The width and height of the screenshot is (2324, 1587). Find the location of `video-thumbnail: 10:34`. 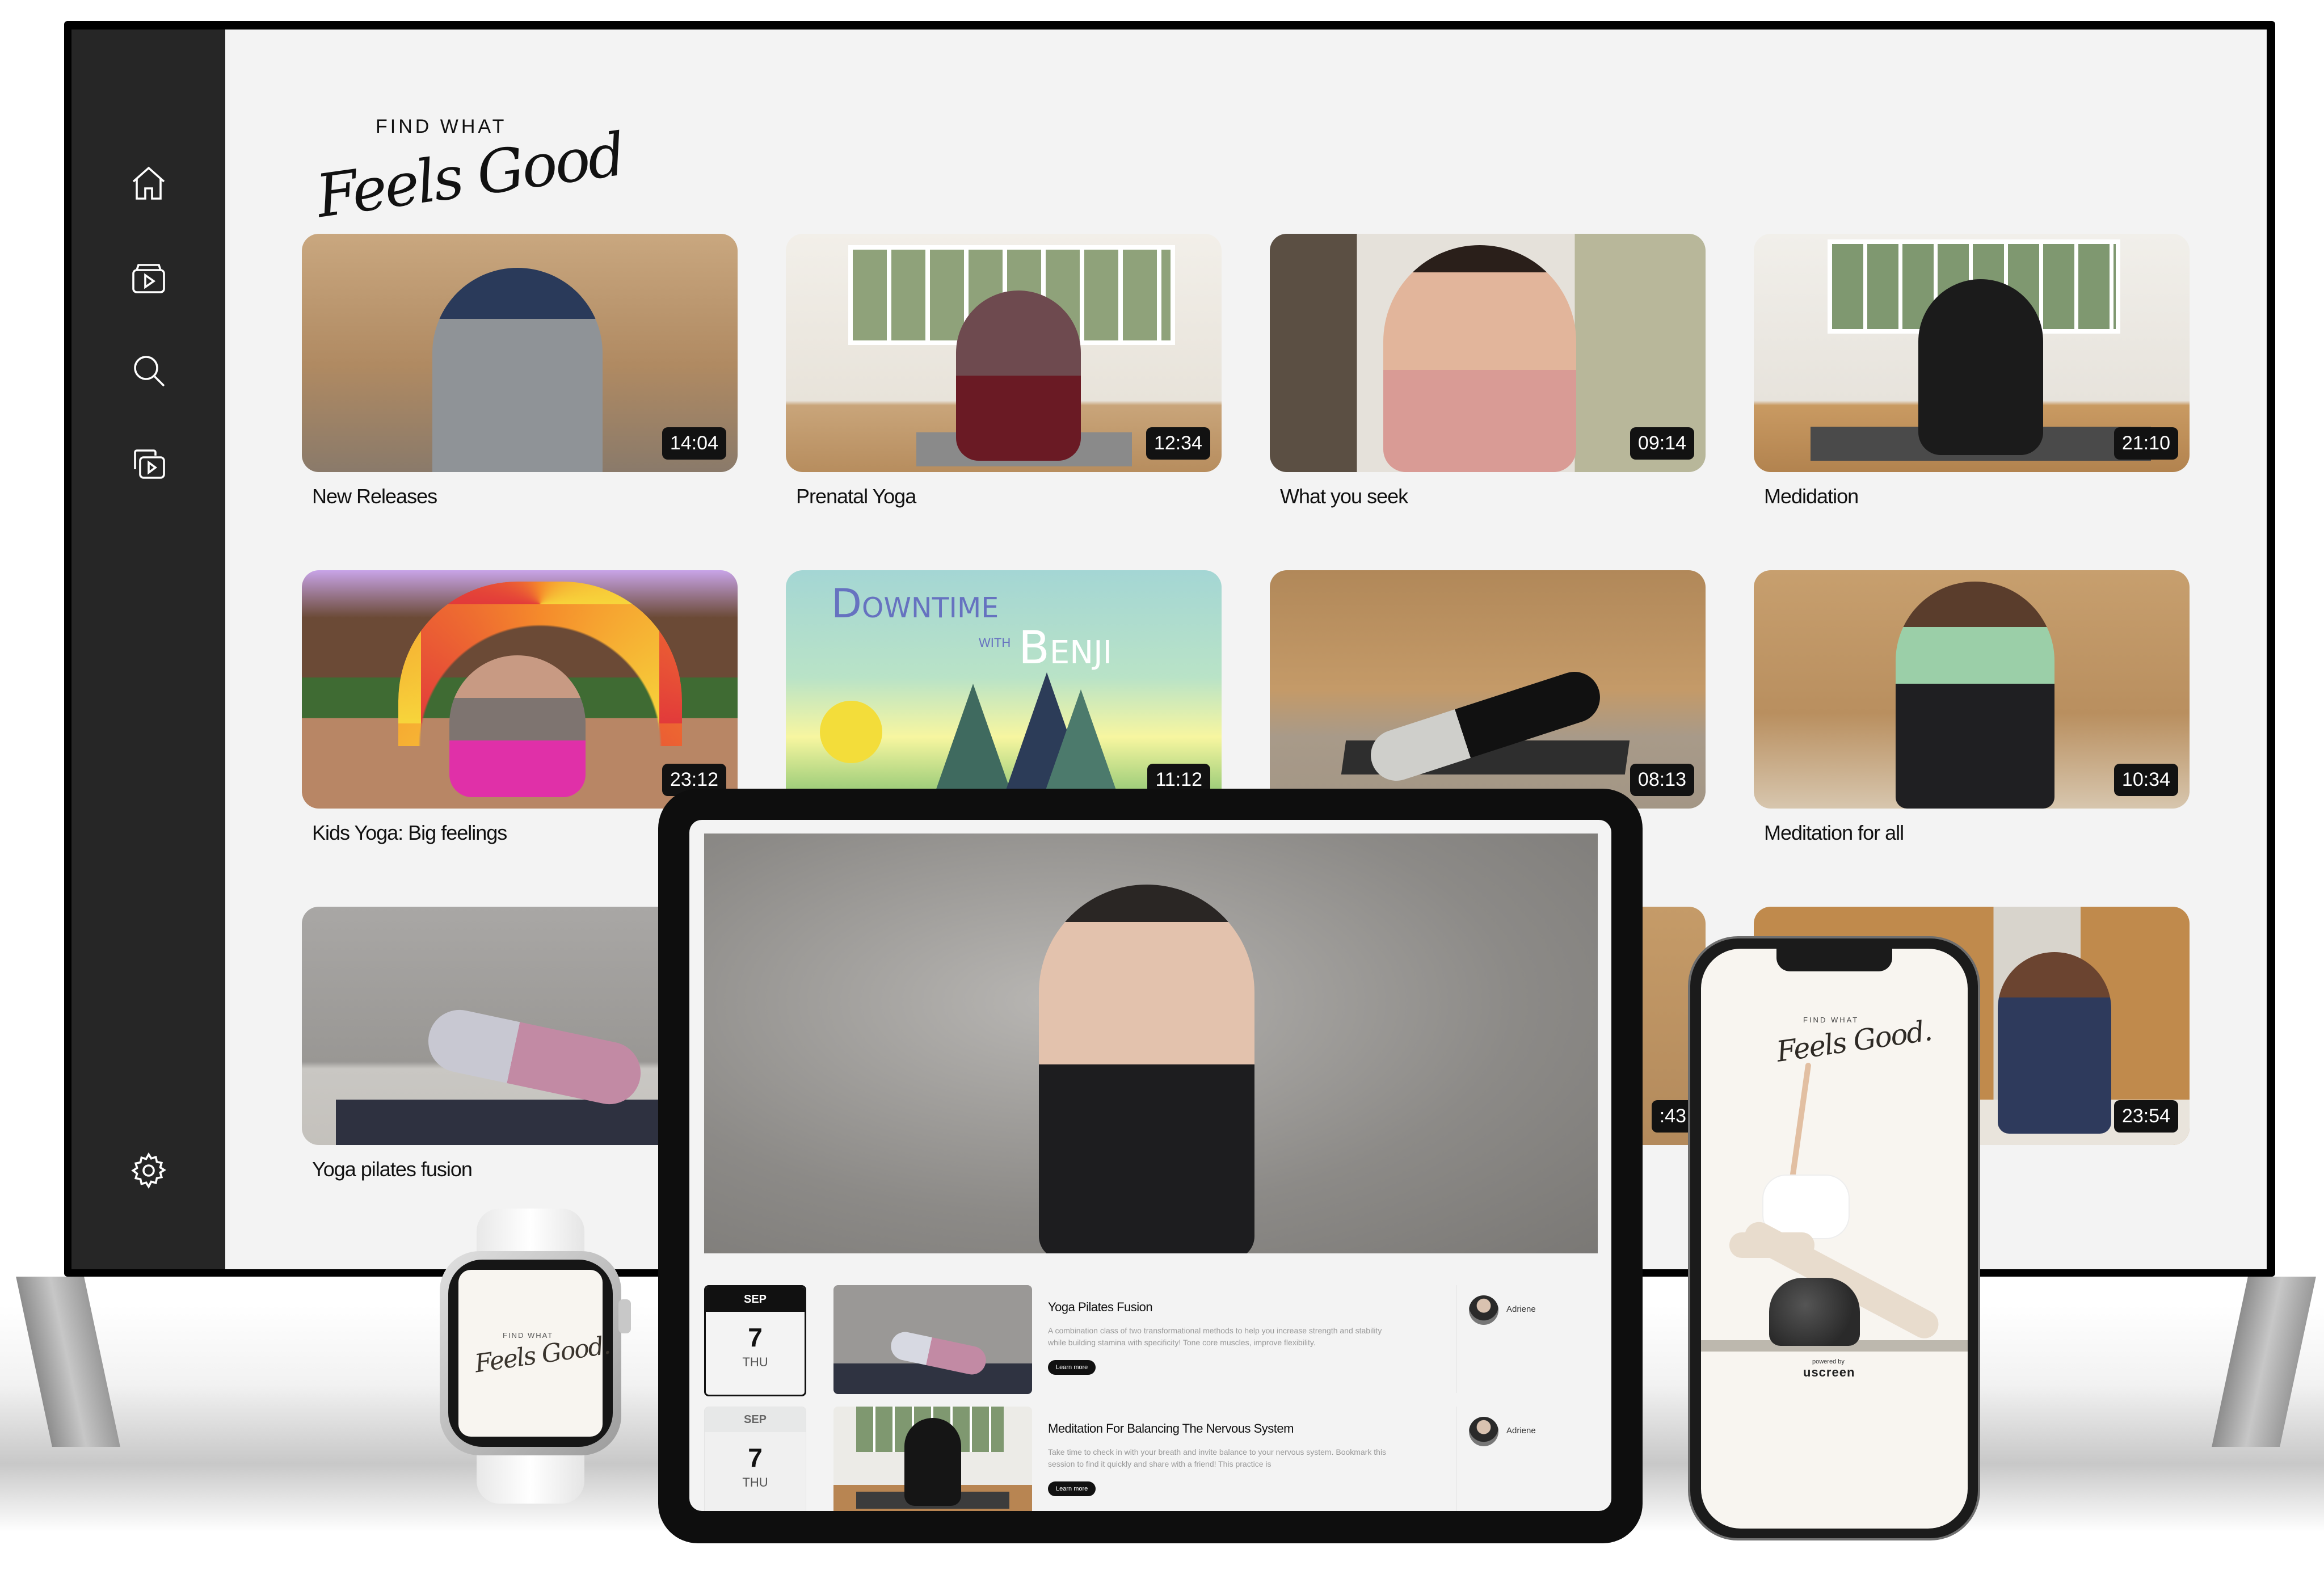

video-thumbnail: 10:34 is located at coordinates (1972, 690).